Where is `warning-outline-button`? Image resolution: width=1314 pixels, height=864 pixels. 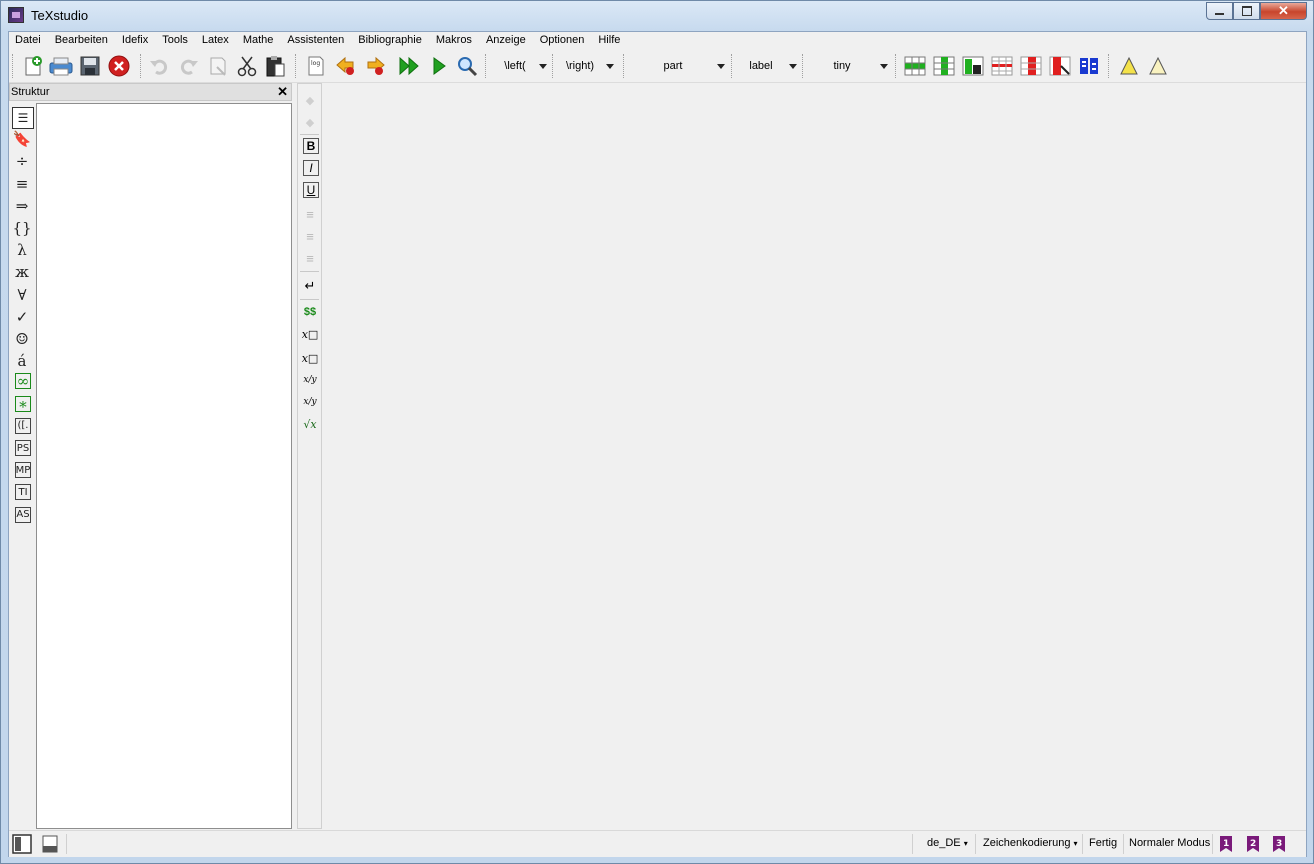
warning-outline-button is located at coordinates (1158, 66).